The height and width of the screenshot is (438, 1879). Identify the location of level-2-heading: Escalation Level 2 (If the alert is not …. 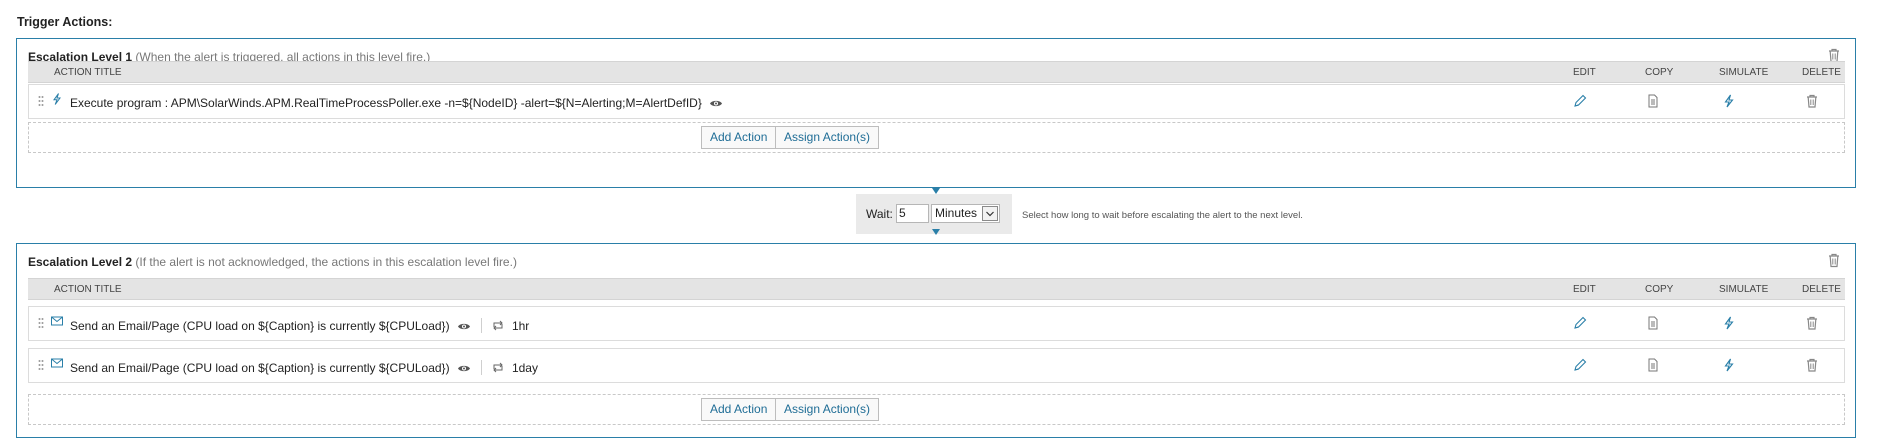
(272, 262).